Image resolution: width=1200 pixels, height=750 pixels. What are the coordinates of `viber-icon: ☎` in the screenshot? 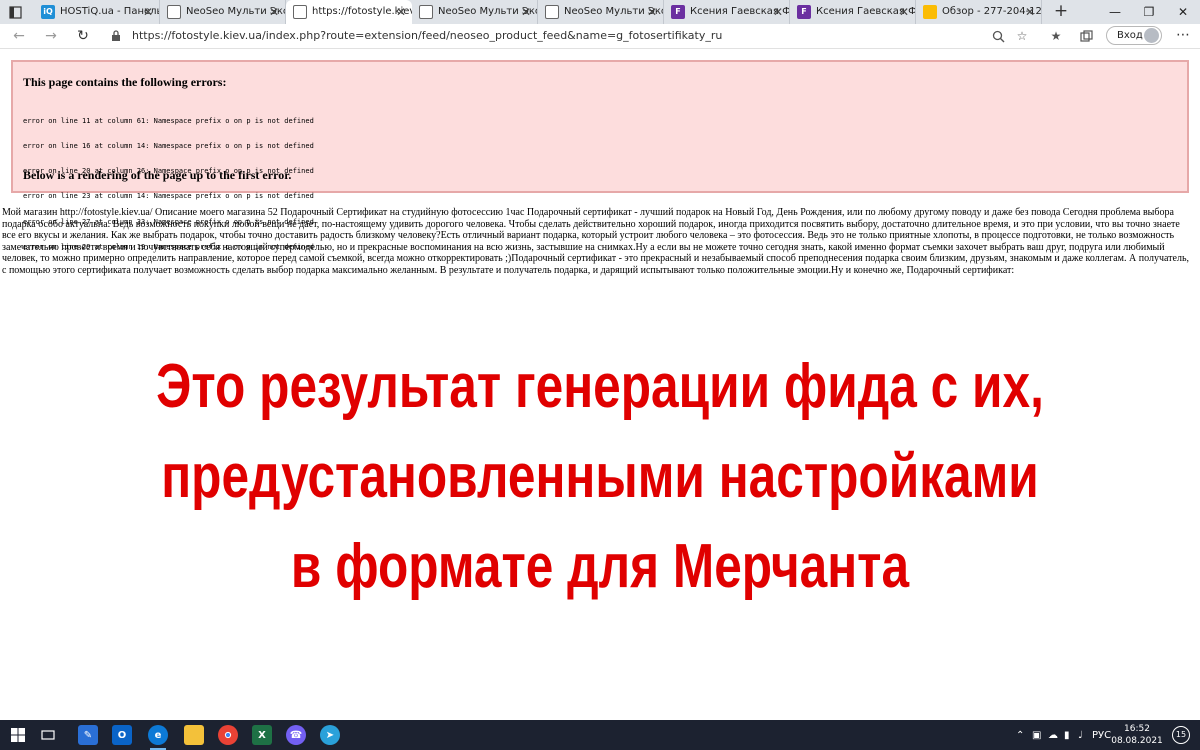 It's located at (296, 735).